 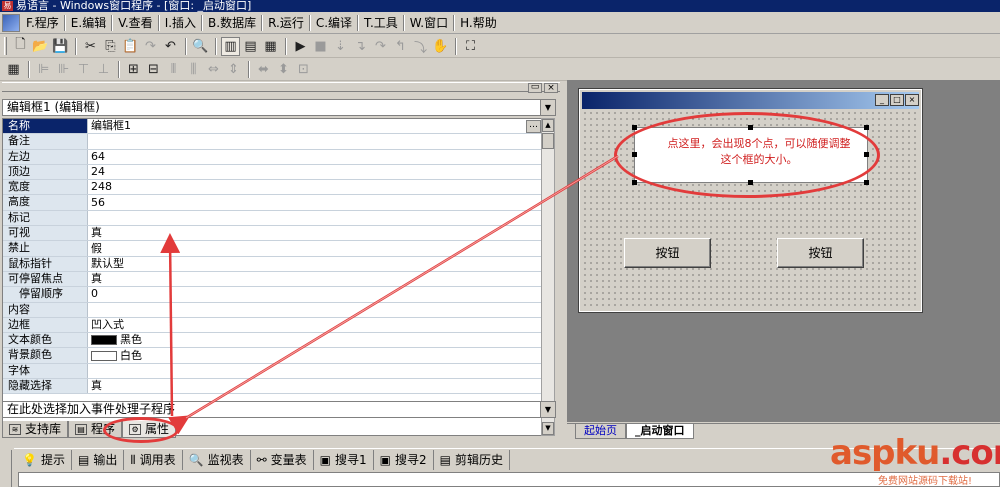 I want to click on tab-label: 输出, so click(x=105, y=459).